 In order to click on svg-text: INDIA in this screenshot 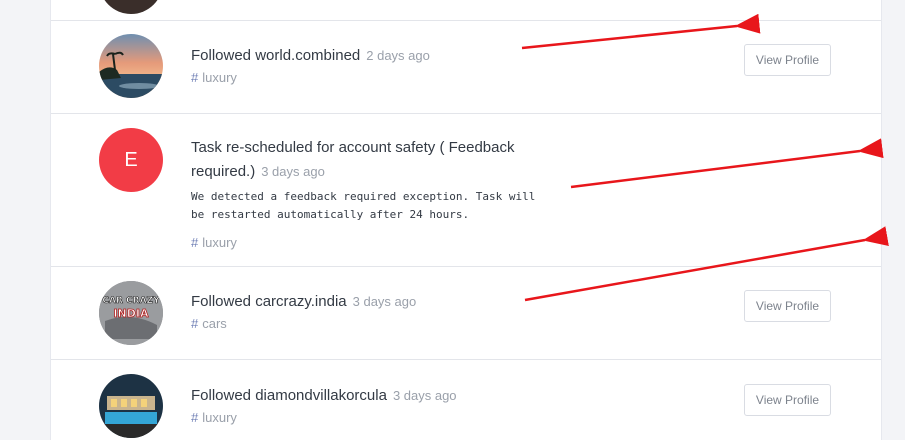, I will do `click(131, 313)`.